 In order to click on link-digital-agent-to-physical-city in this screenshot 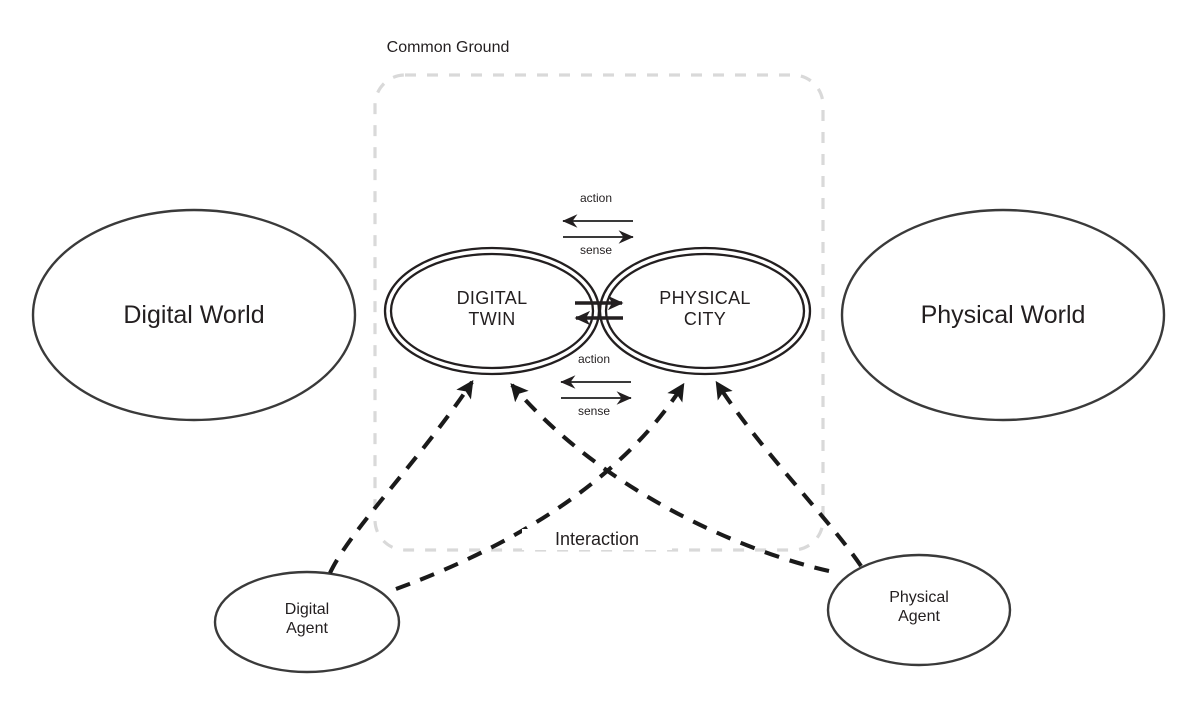, I will do `click(540, 486)`.